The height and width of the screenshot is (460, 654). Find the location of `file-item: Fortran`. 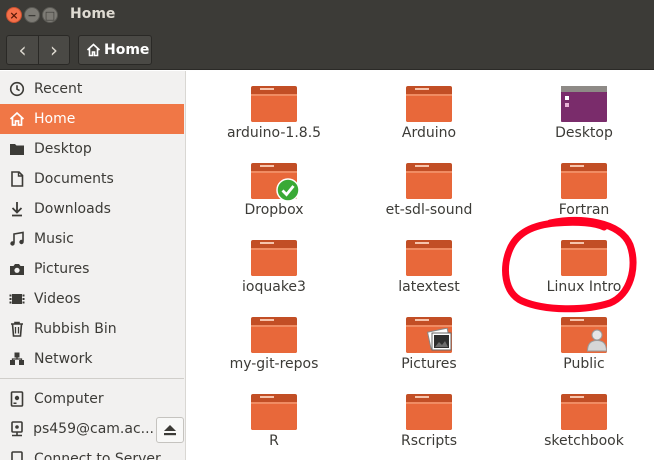

file-item: Fortran is located at coordinates (581, 190).